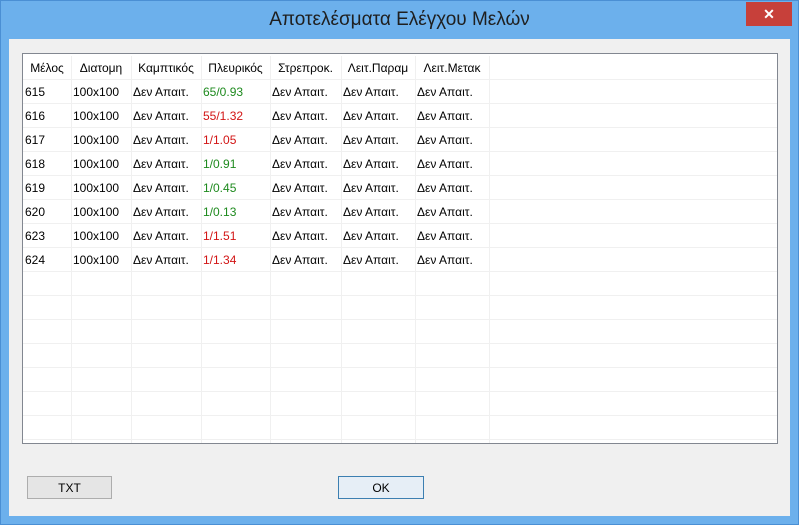  I want to click on cell-lateral: 65/0.93, so click(223, 92).